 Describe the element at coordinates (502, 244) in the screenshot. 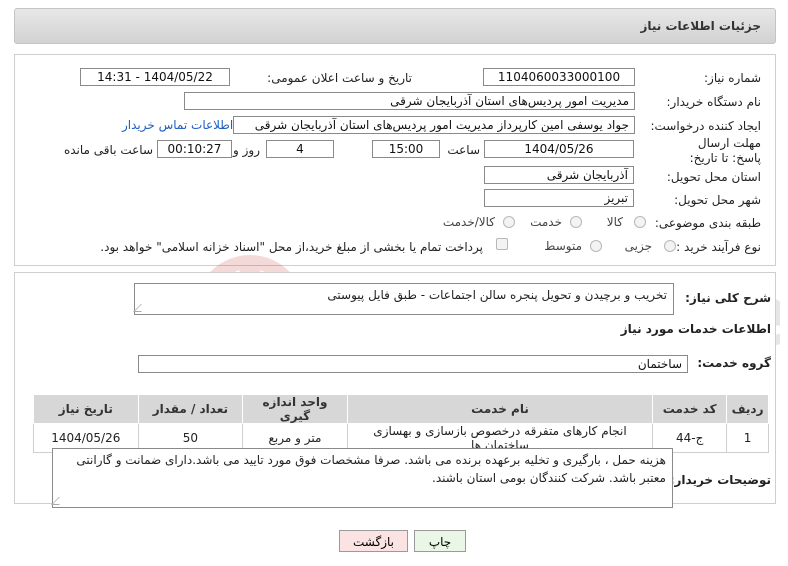

I see `treasury-payment-checkbox` at that location.